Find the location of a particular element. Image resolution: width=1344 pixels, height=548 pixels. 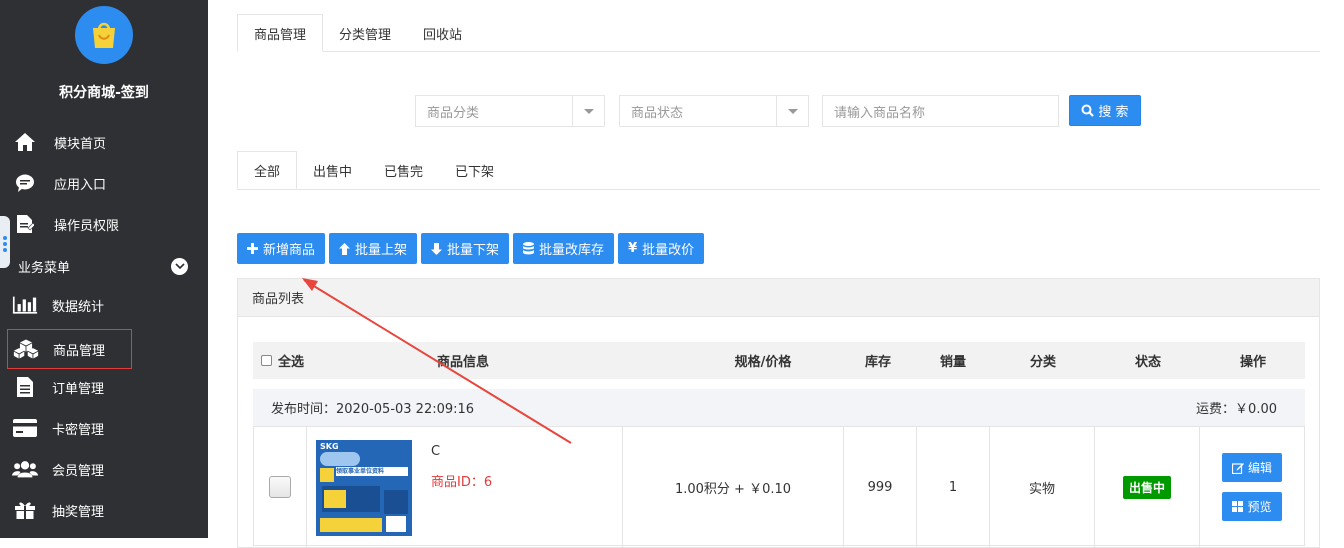

home-icon is located at coordinates (25, 142).